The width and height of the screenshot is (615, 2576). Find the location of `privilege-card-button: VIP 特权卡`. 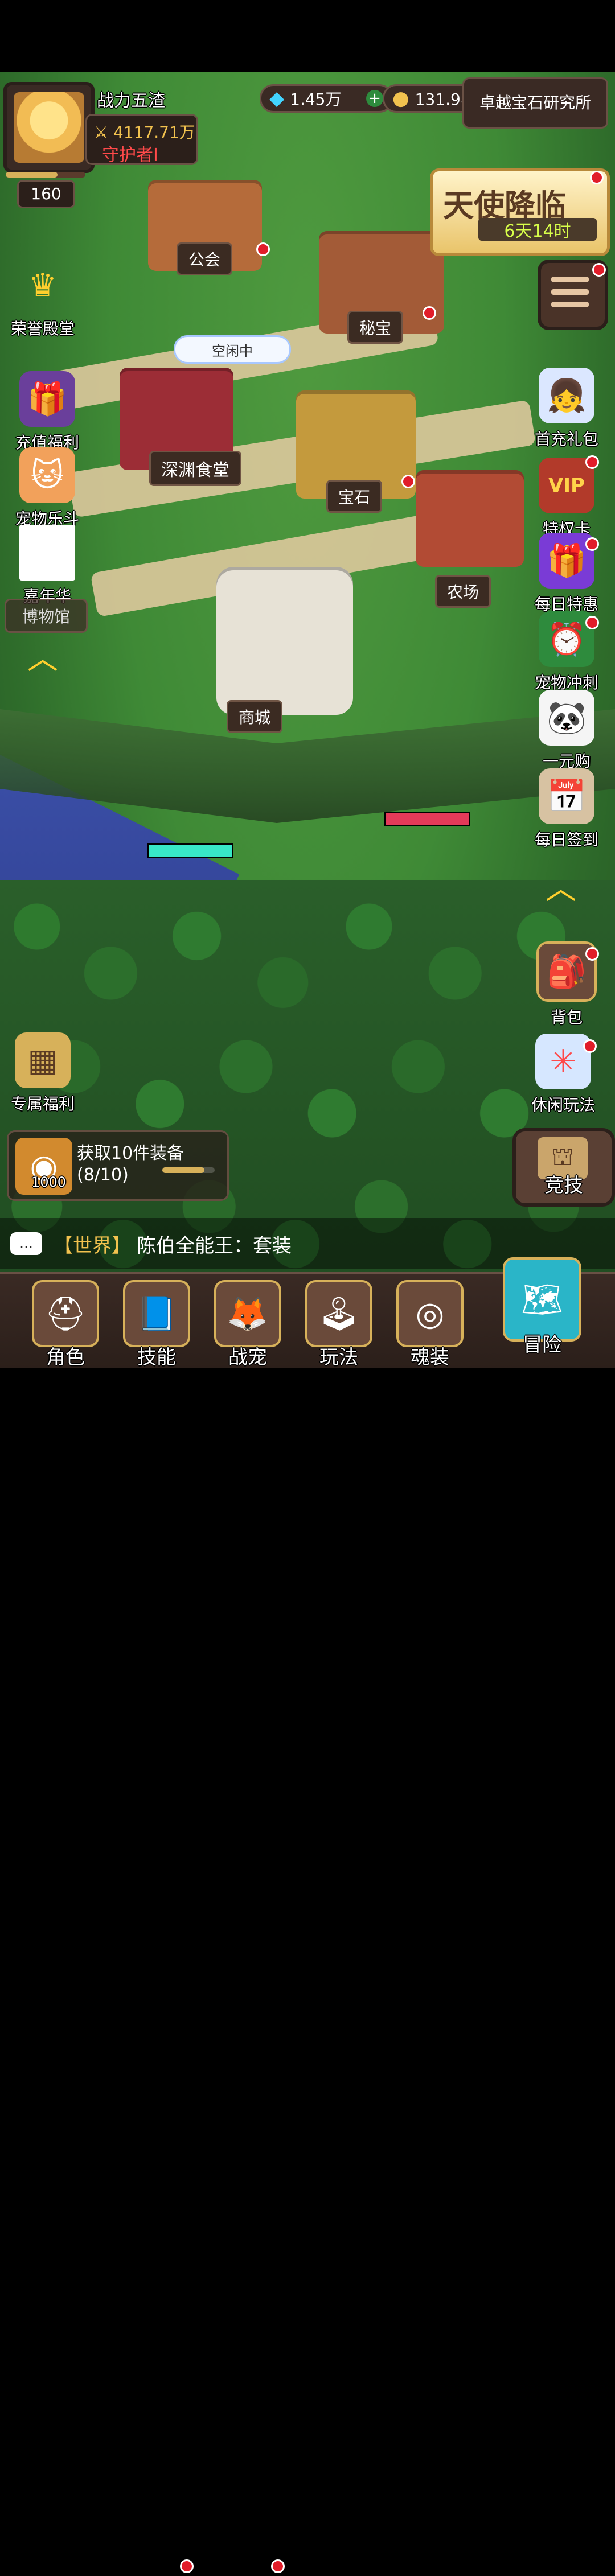

privilege-card-button: VIP 特权卡 is located at coordinates (567, 499).